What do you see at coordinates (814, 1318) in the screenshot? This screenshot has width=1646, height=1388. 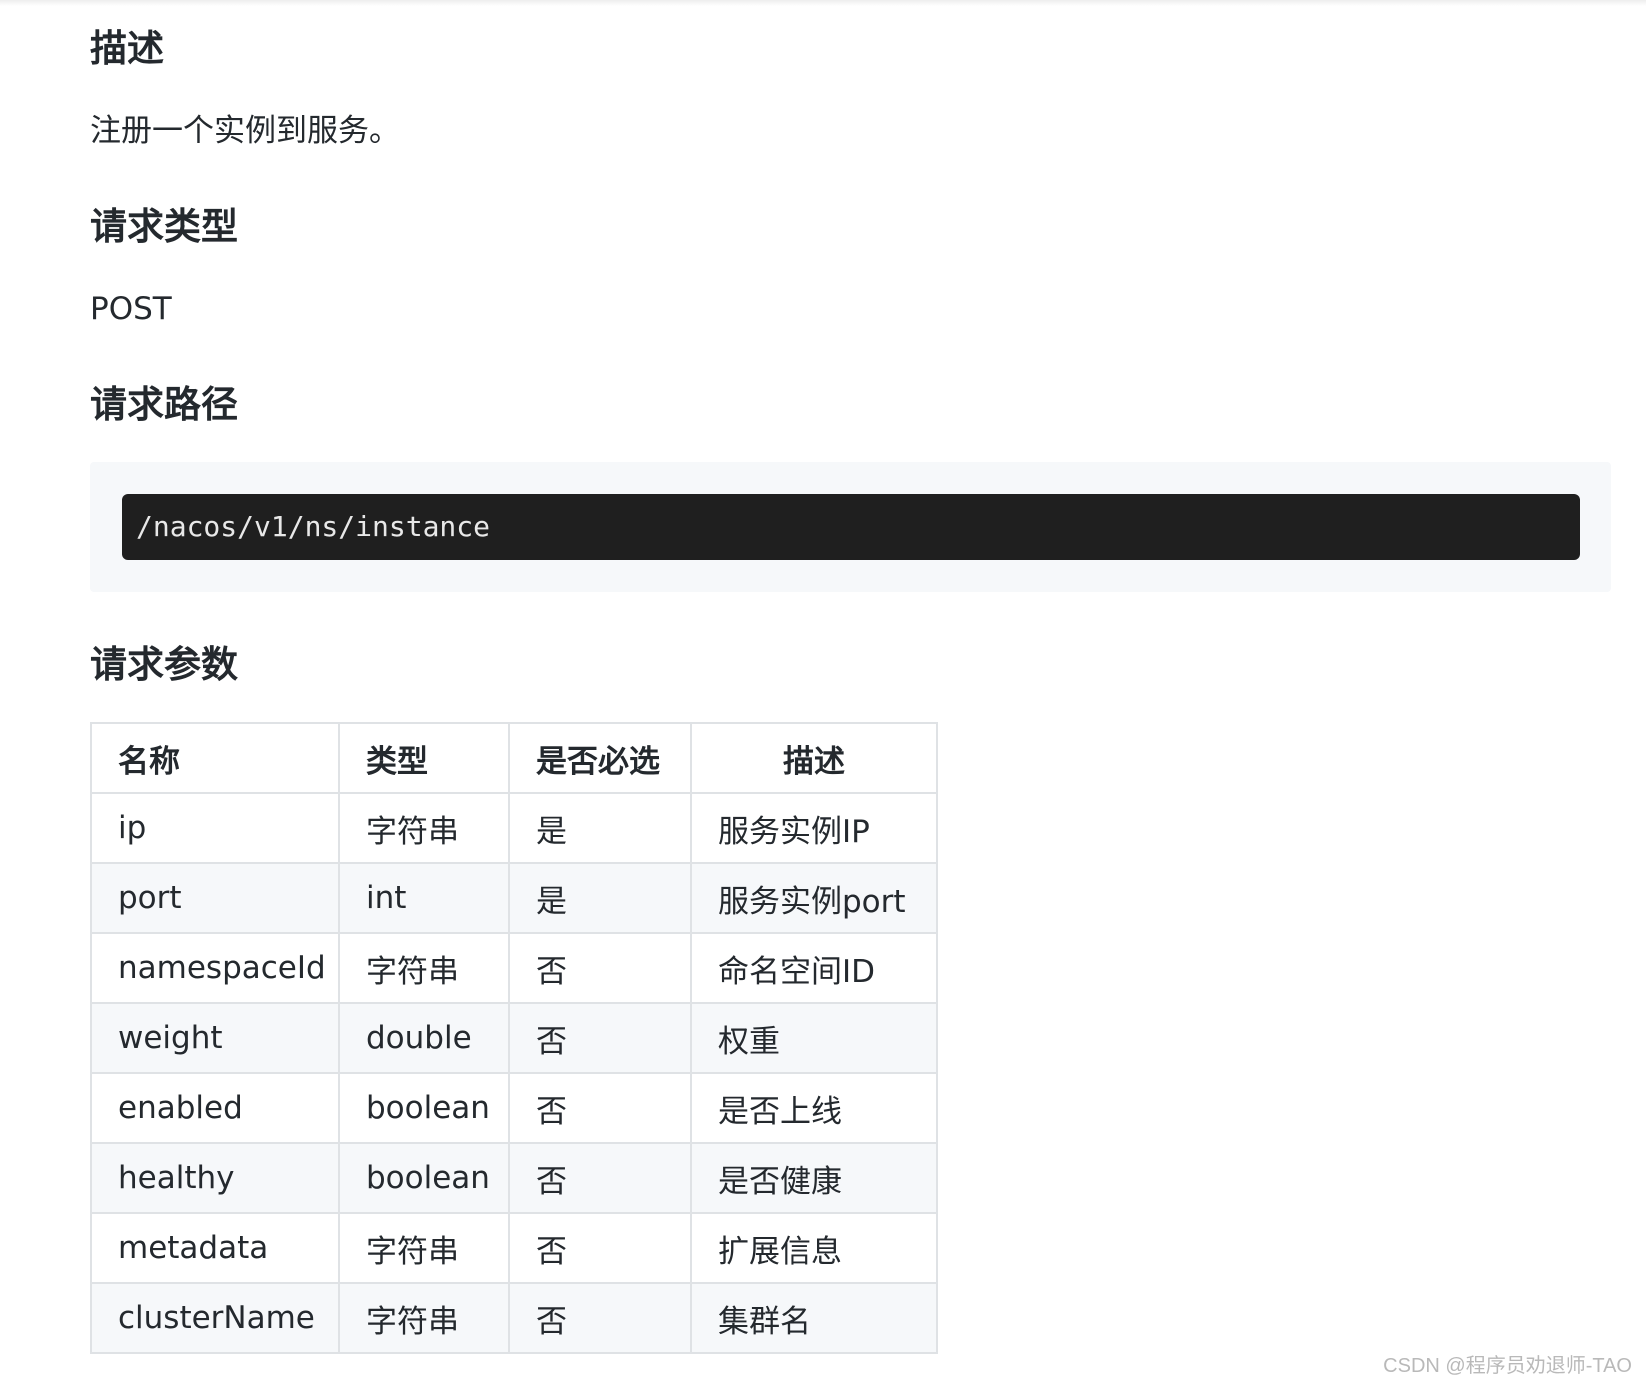 I see `cell-description: 集群名` at bounding box center [814, 1318].